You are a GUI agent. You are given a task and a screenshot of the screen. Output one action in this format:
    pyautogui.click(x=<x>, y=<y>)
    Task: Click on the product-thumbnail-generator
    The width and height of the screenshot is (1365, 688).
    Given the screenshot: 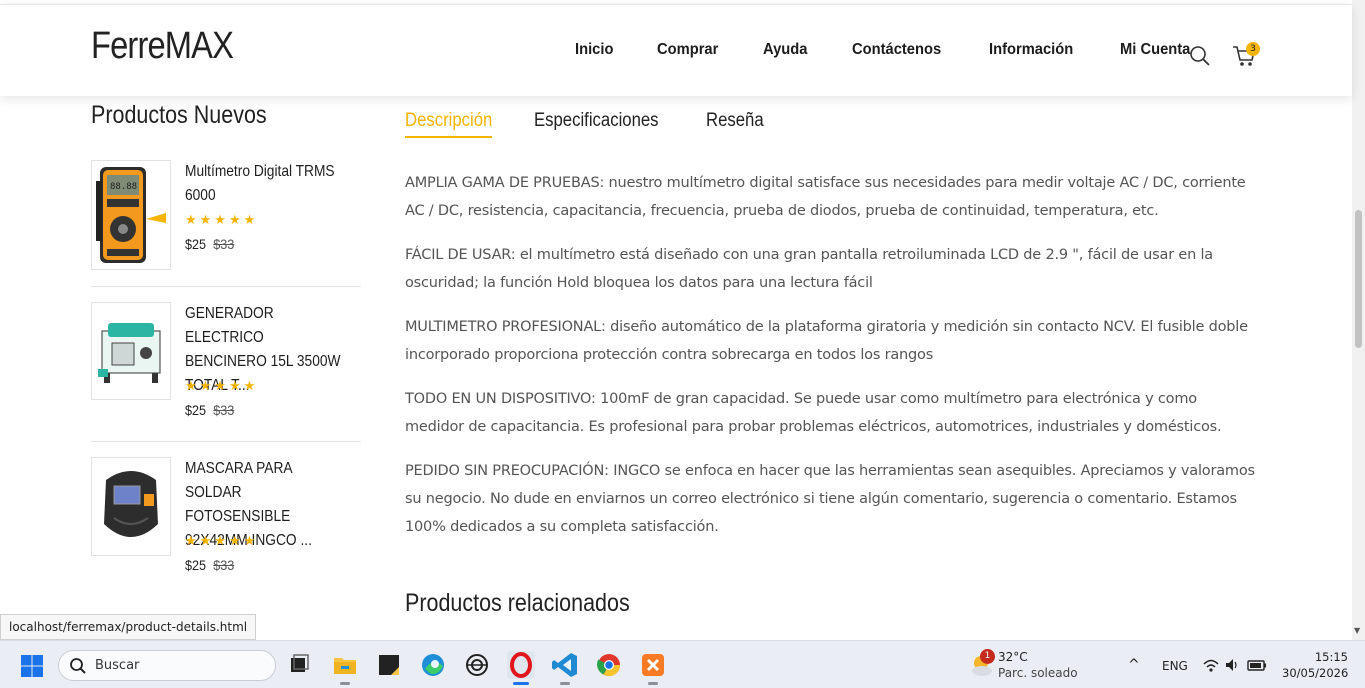 What is the action you would take?
    pyautogui.click(x=131, y=351)
    